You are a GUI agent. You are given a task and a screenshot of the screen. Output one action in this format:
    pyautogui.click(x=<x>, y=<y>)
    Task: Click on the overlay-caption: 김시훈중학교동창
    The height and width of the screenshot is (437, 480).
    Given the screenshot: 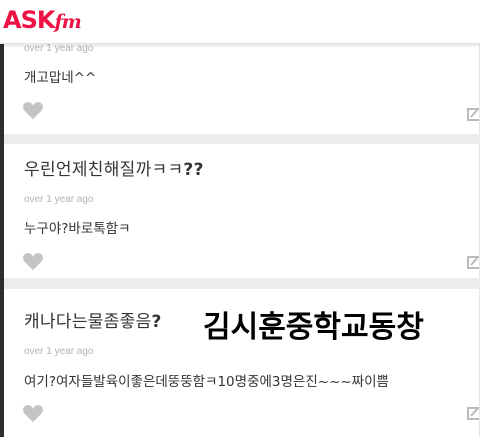 What is the action you would take?
    pyautogui.click(x=313, y=327)
    